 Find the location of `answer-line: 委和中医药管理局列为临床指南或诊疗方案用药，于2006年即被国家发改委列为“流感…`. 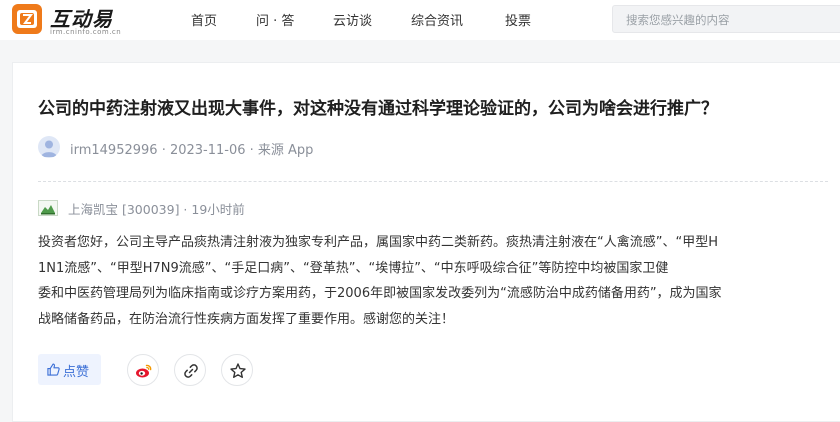

answer-line: 委和中医药管理局列为临床指南或诊疗方案用药，于2006年即被国家发改委列为“流感… is located at coordinates (380, 293).